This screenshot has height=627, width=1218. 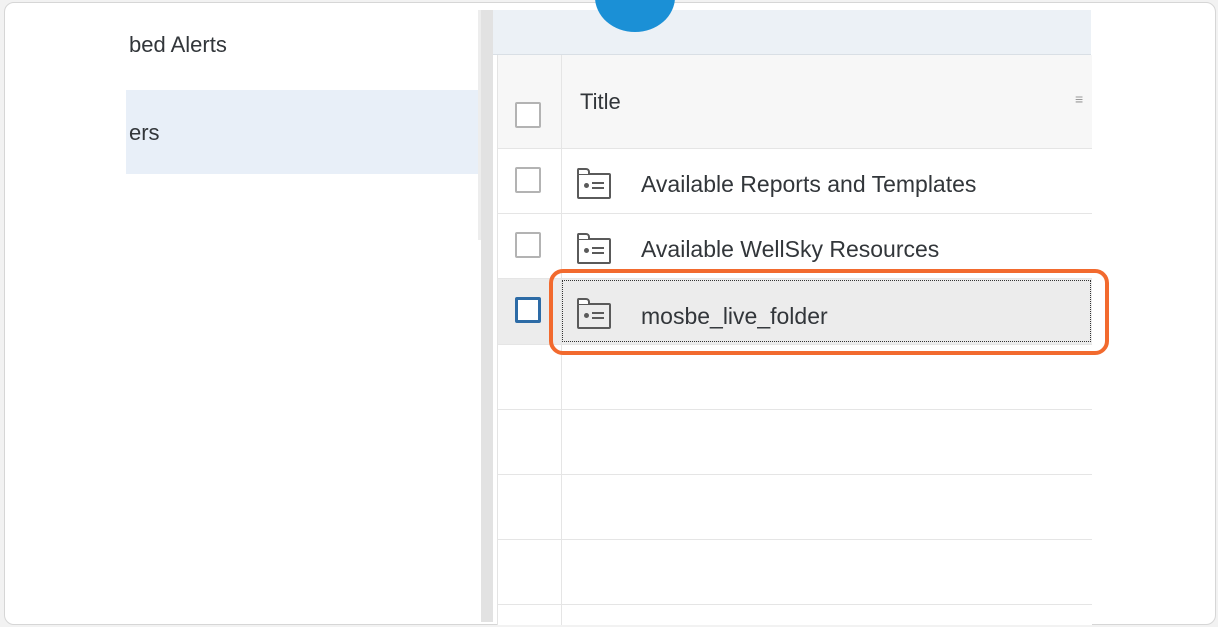 I want to click on table-row: Available Reports and Templates, so click(x=795, y=181).